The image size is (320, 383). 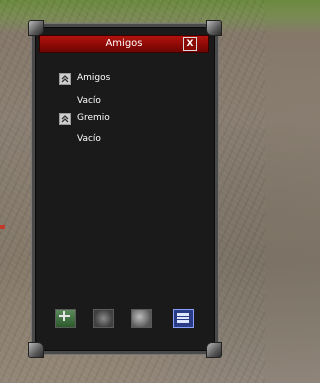 I want to click on empty-label-friends: Vacío, so click(x=89, y=101).